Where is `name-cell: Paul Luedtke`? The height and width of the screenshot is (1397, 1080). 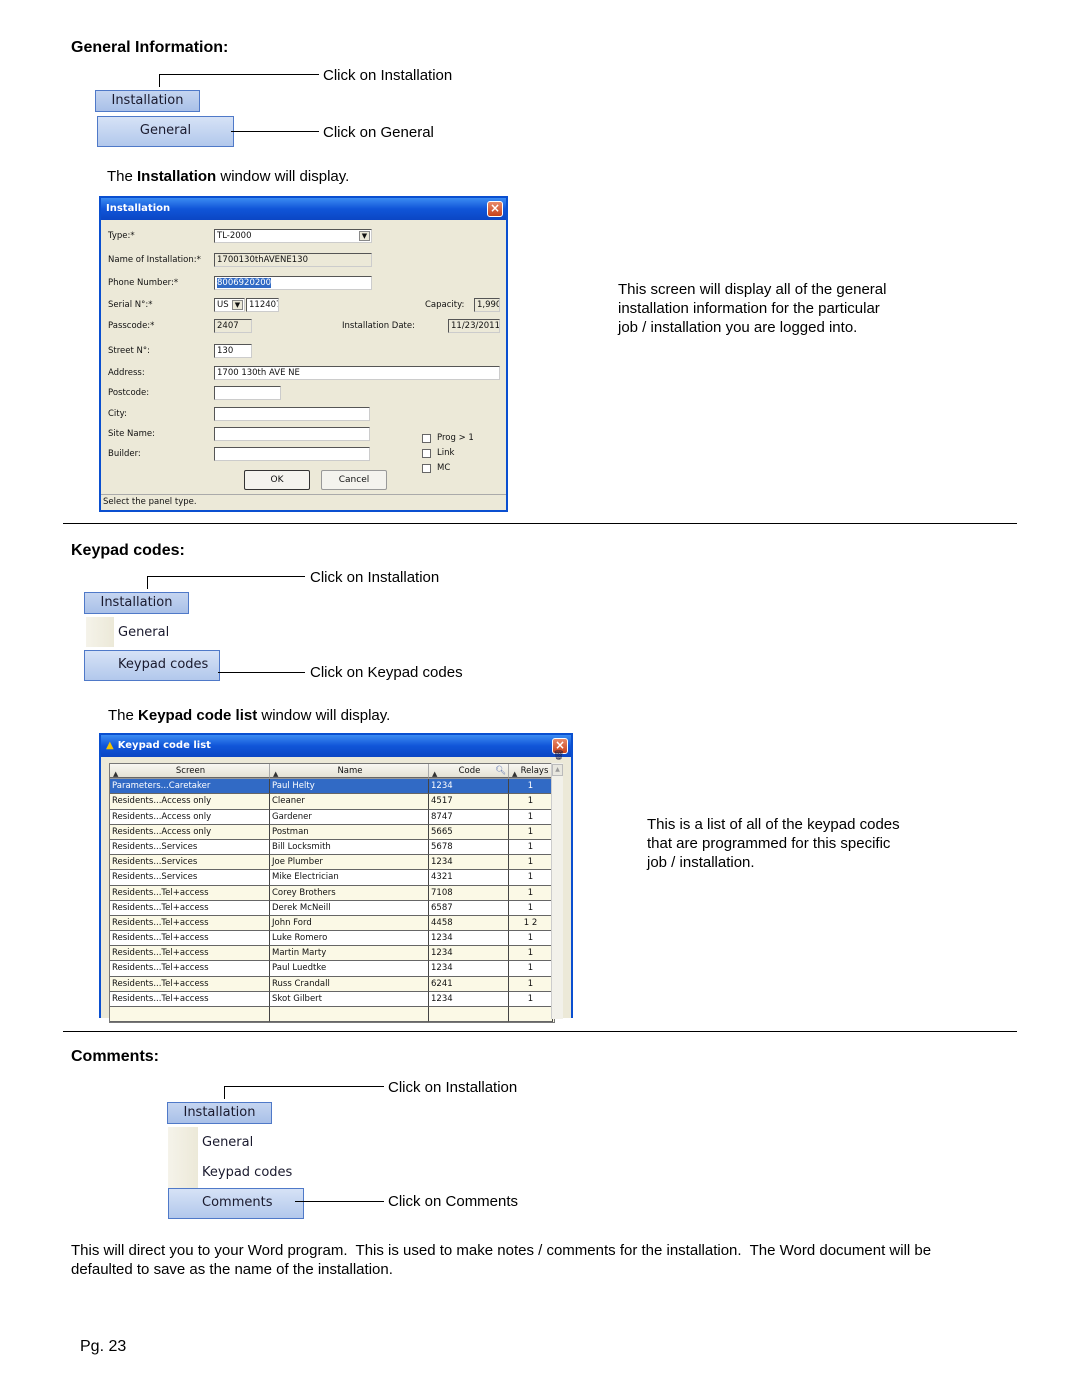 name-cell: Paul Luedtke is located at coordinates (349, 969).